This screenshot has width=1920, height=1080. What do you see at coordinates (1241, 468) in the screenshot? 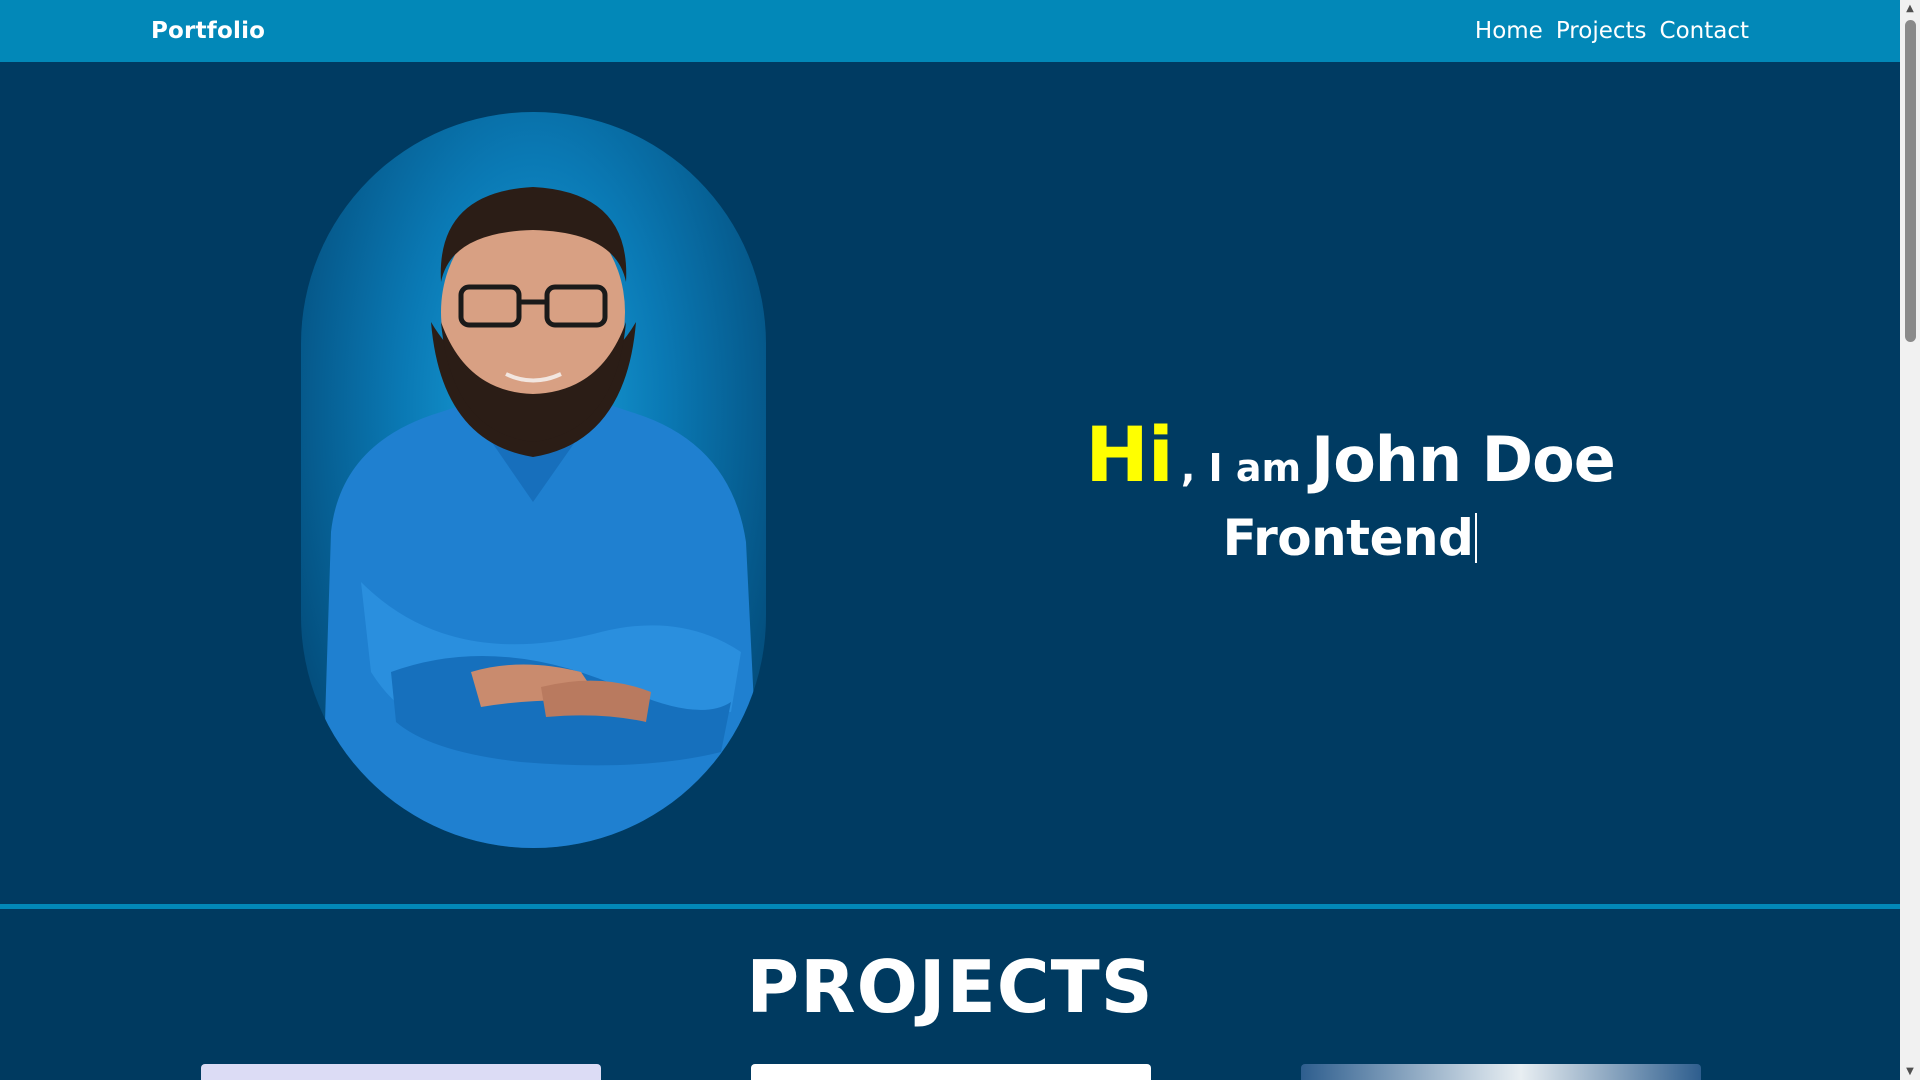
I see `greeting-i-am: , I am` at bounding box center [1241, 468].